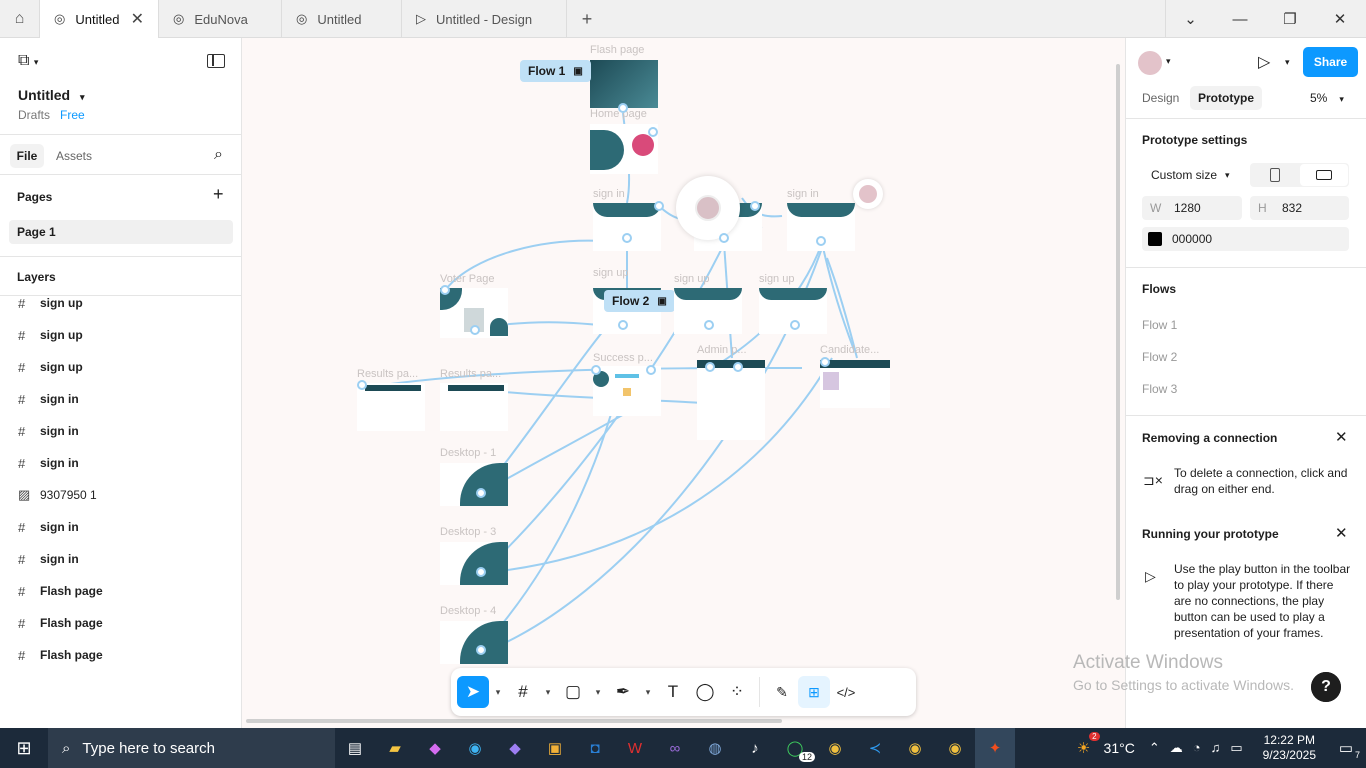 The height and width of the screenshot is (768, 1366). What do you see at coordinates (515, 748) in the screenshot?
I see `m365-icon: ◆` at bounding box center [515, 748].